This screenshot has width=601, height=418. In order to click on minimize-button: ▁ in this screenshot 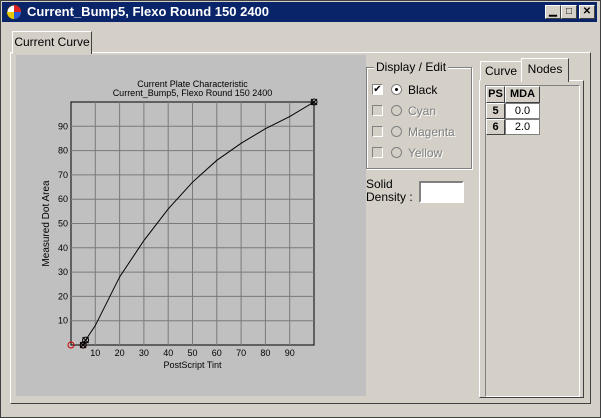, I will do `click(553, 12)`.